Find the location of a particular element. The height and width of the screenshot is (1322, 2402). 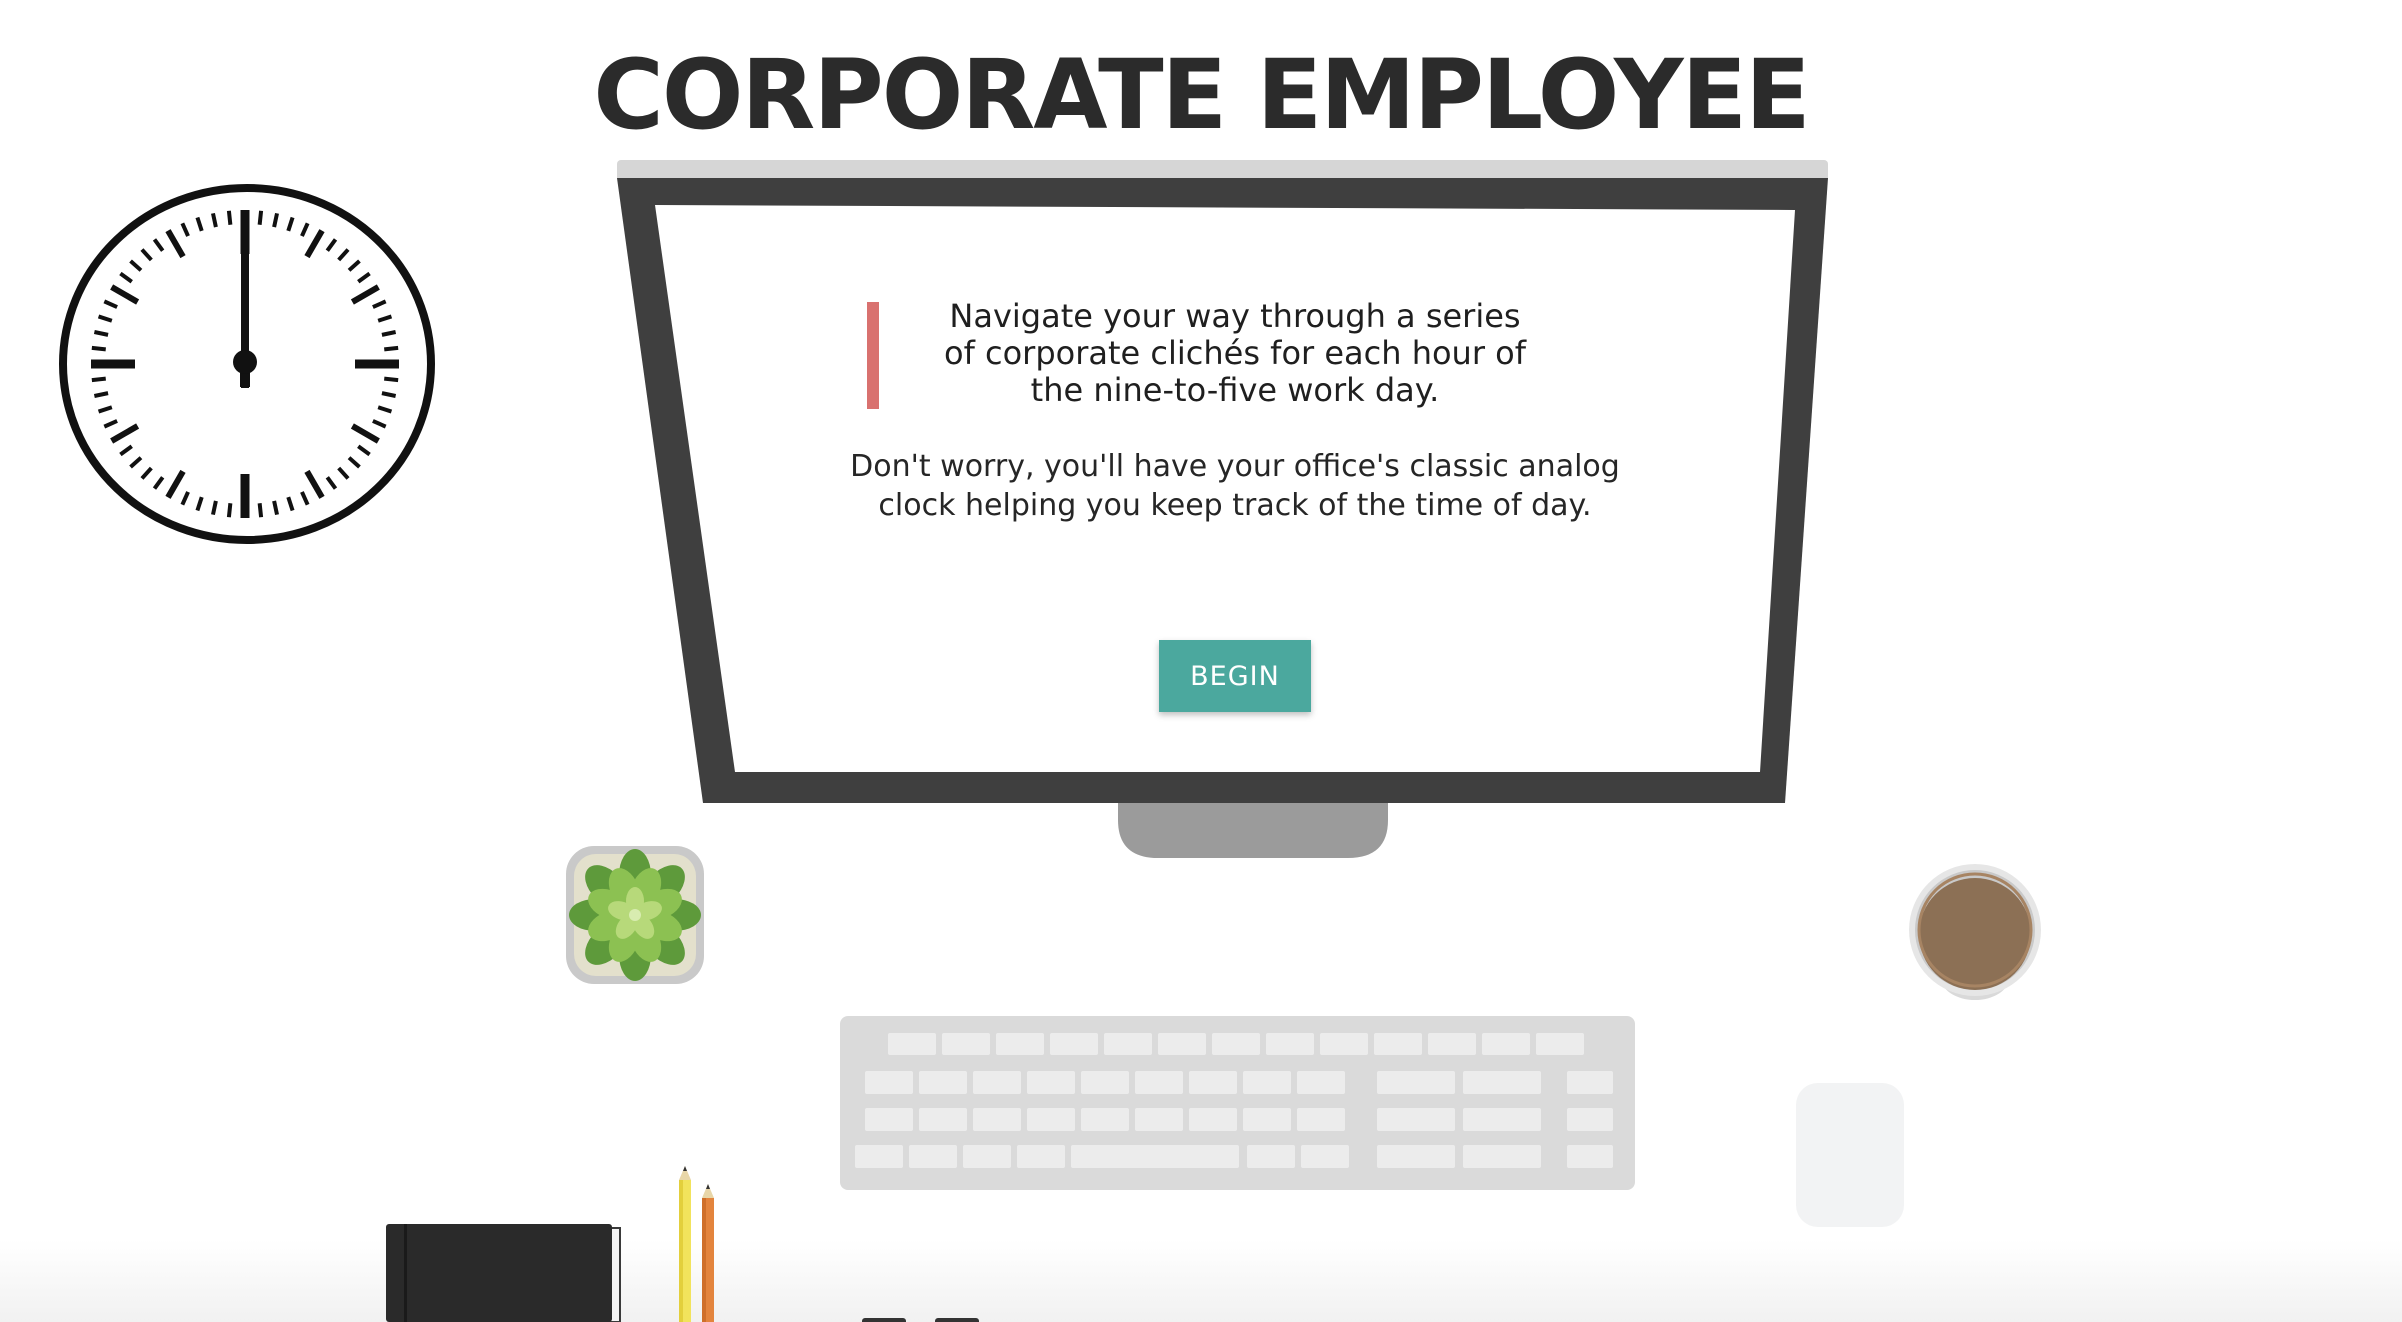

notebook-icon is located at coordinates (504, 1273).